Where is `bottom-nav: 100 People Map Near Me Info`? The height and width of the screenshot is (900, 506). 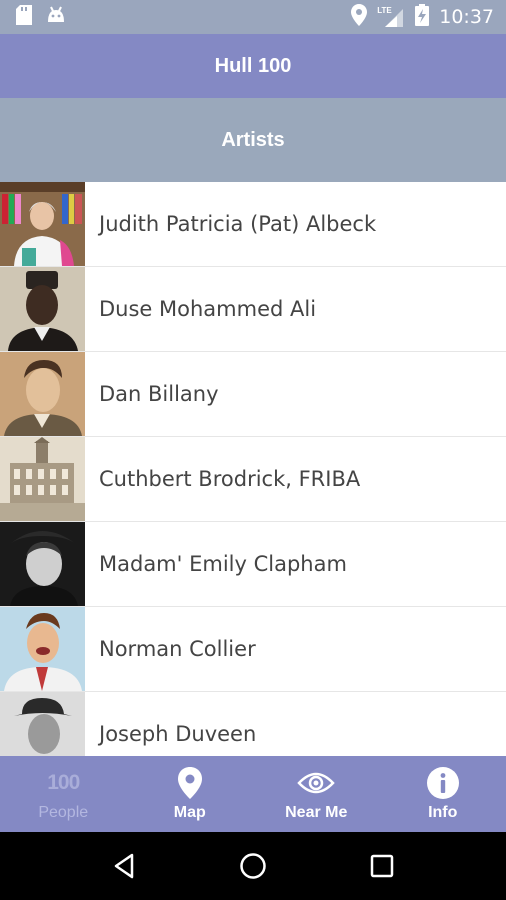
bottom-nav: 100 People Map Near Me Info is located at coordinates (253, 794).